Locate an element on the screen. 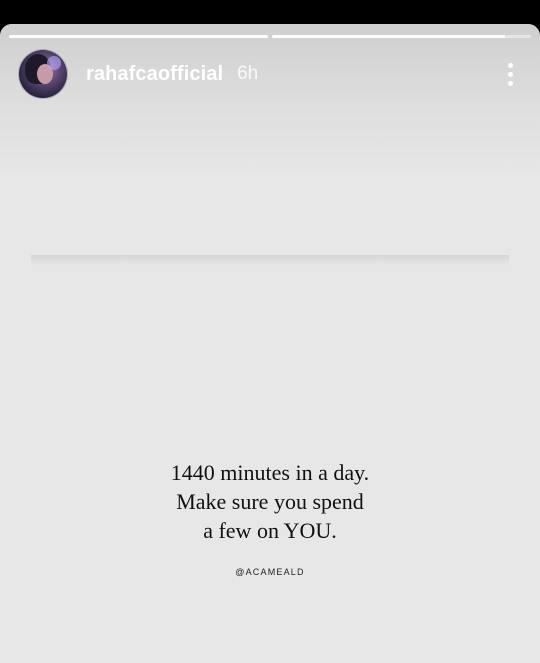  avatar-light-shape is located at coordinates (54, 63).